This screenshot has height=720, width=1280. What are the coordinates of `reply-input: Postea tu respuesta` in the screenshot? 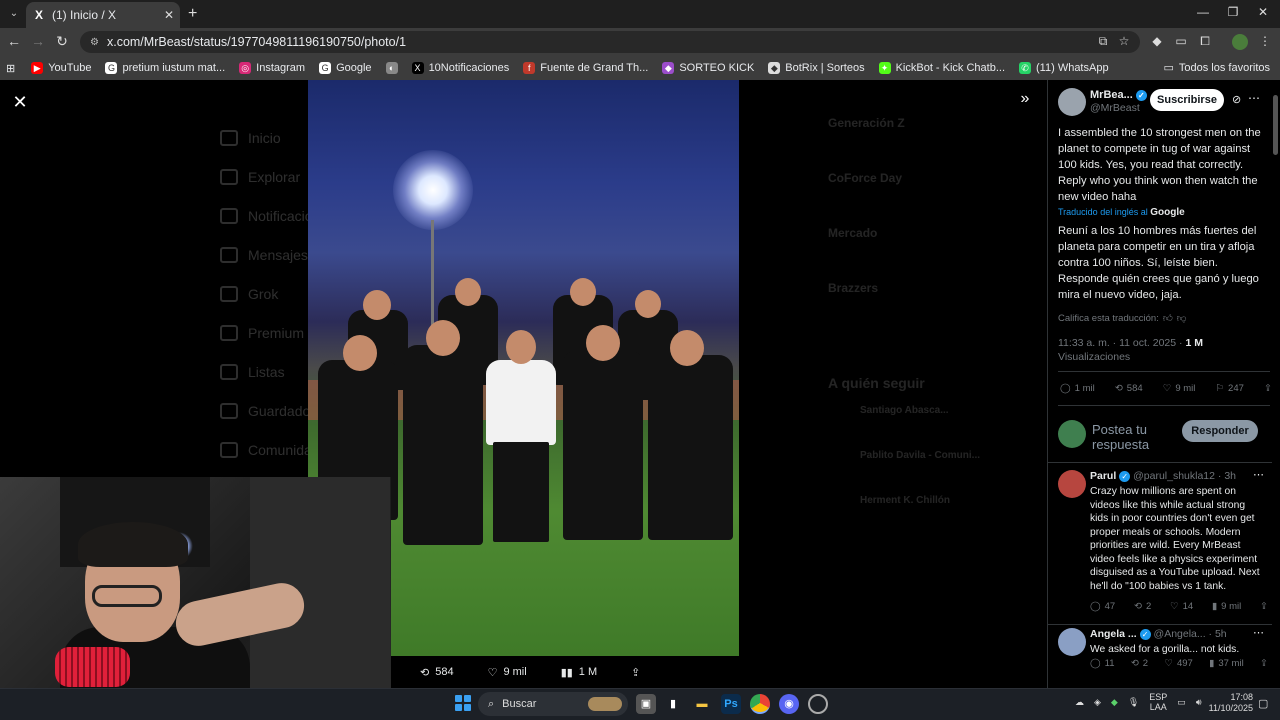 It's located at (1137, 437).